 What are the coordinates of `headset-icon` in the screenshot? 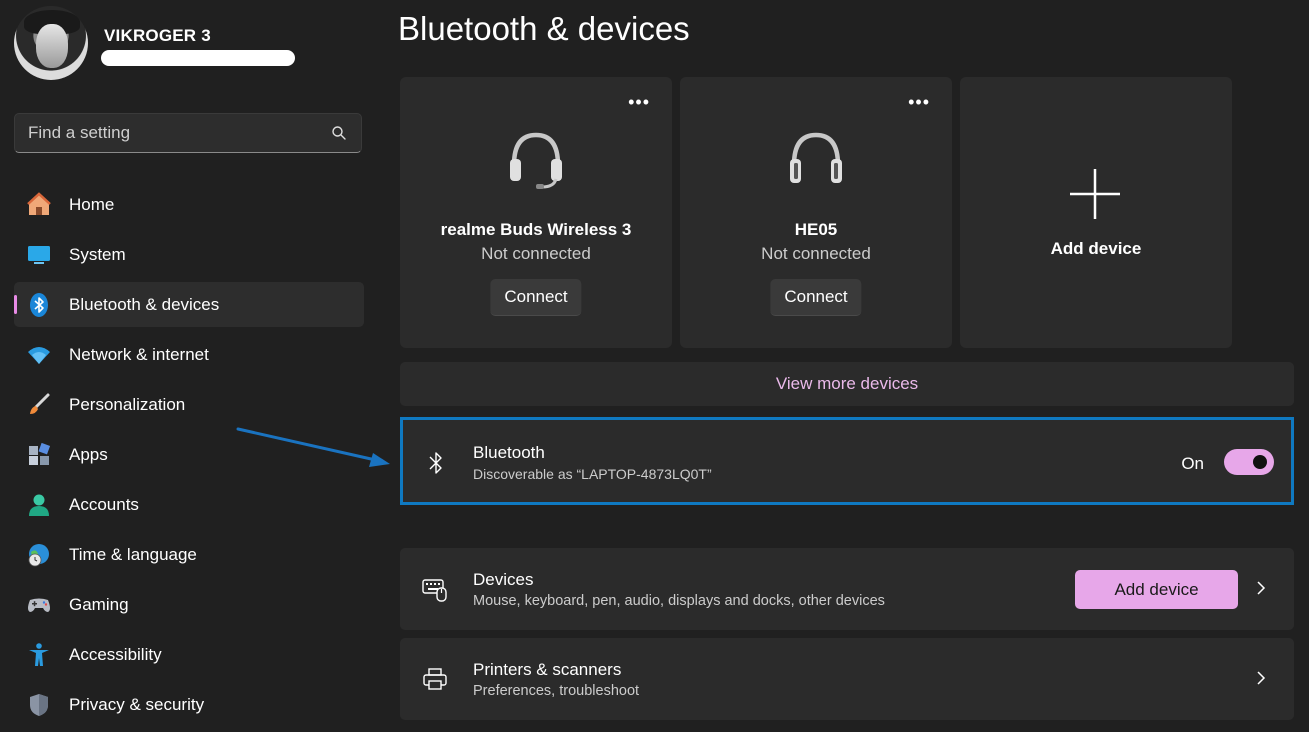 It's located at (536, 160).